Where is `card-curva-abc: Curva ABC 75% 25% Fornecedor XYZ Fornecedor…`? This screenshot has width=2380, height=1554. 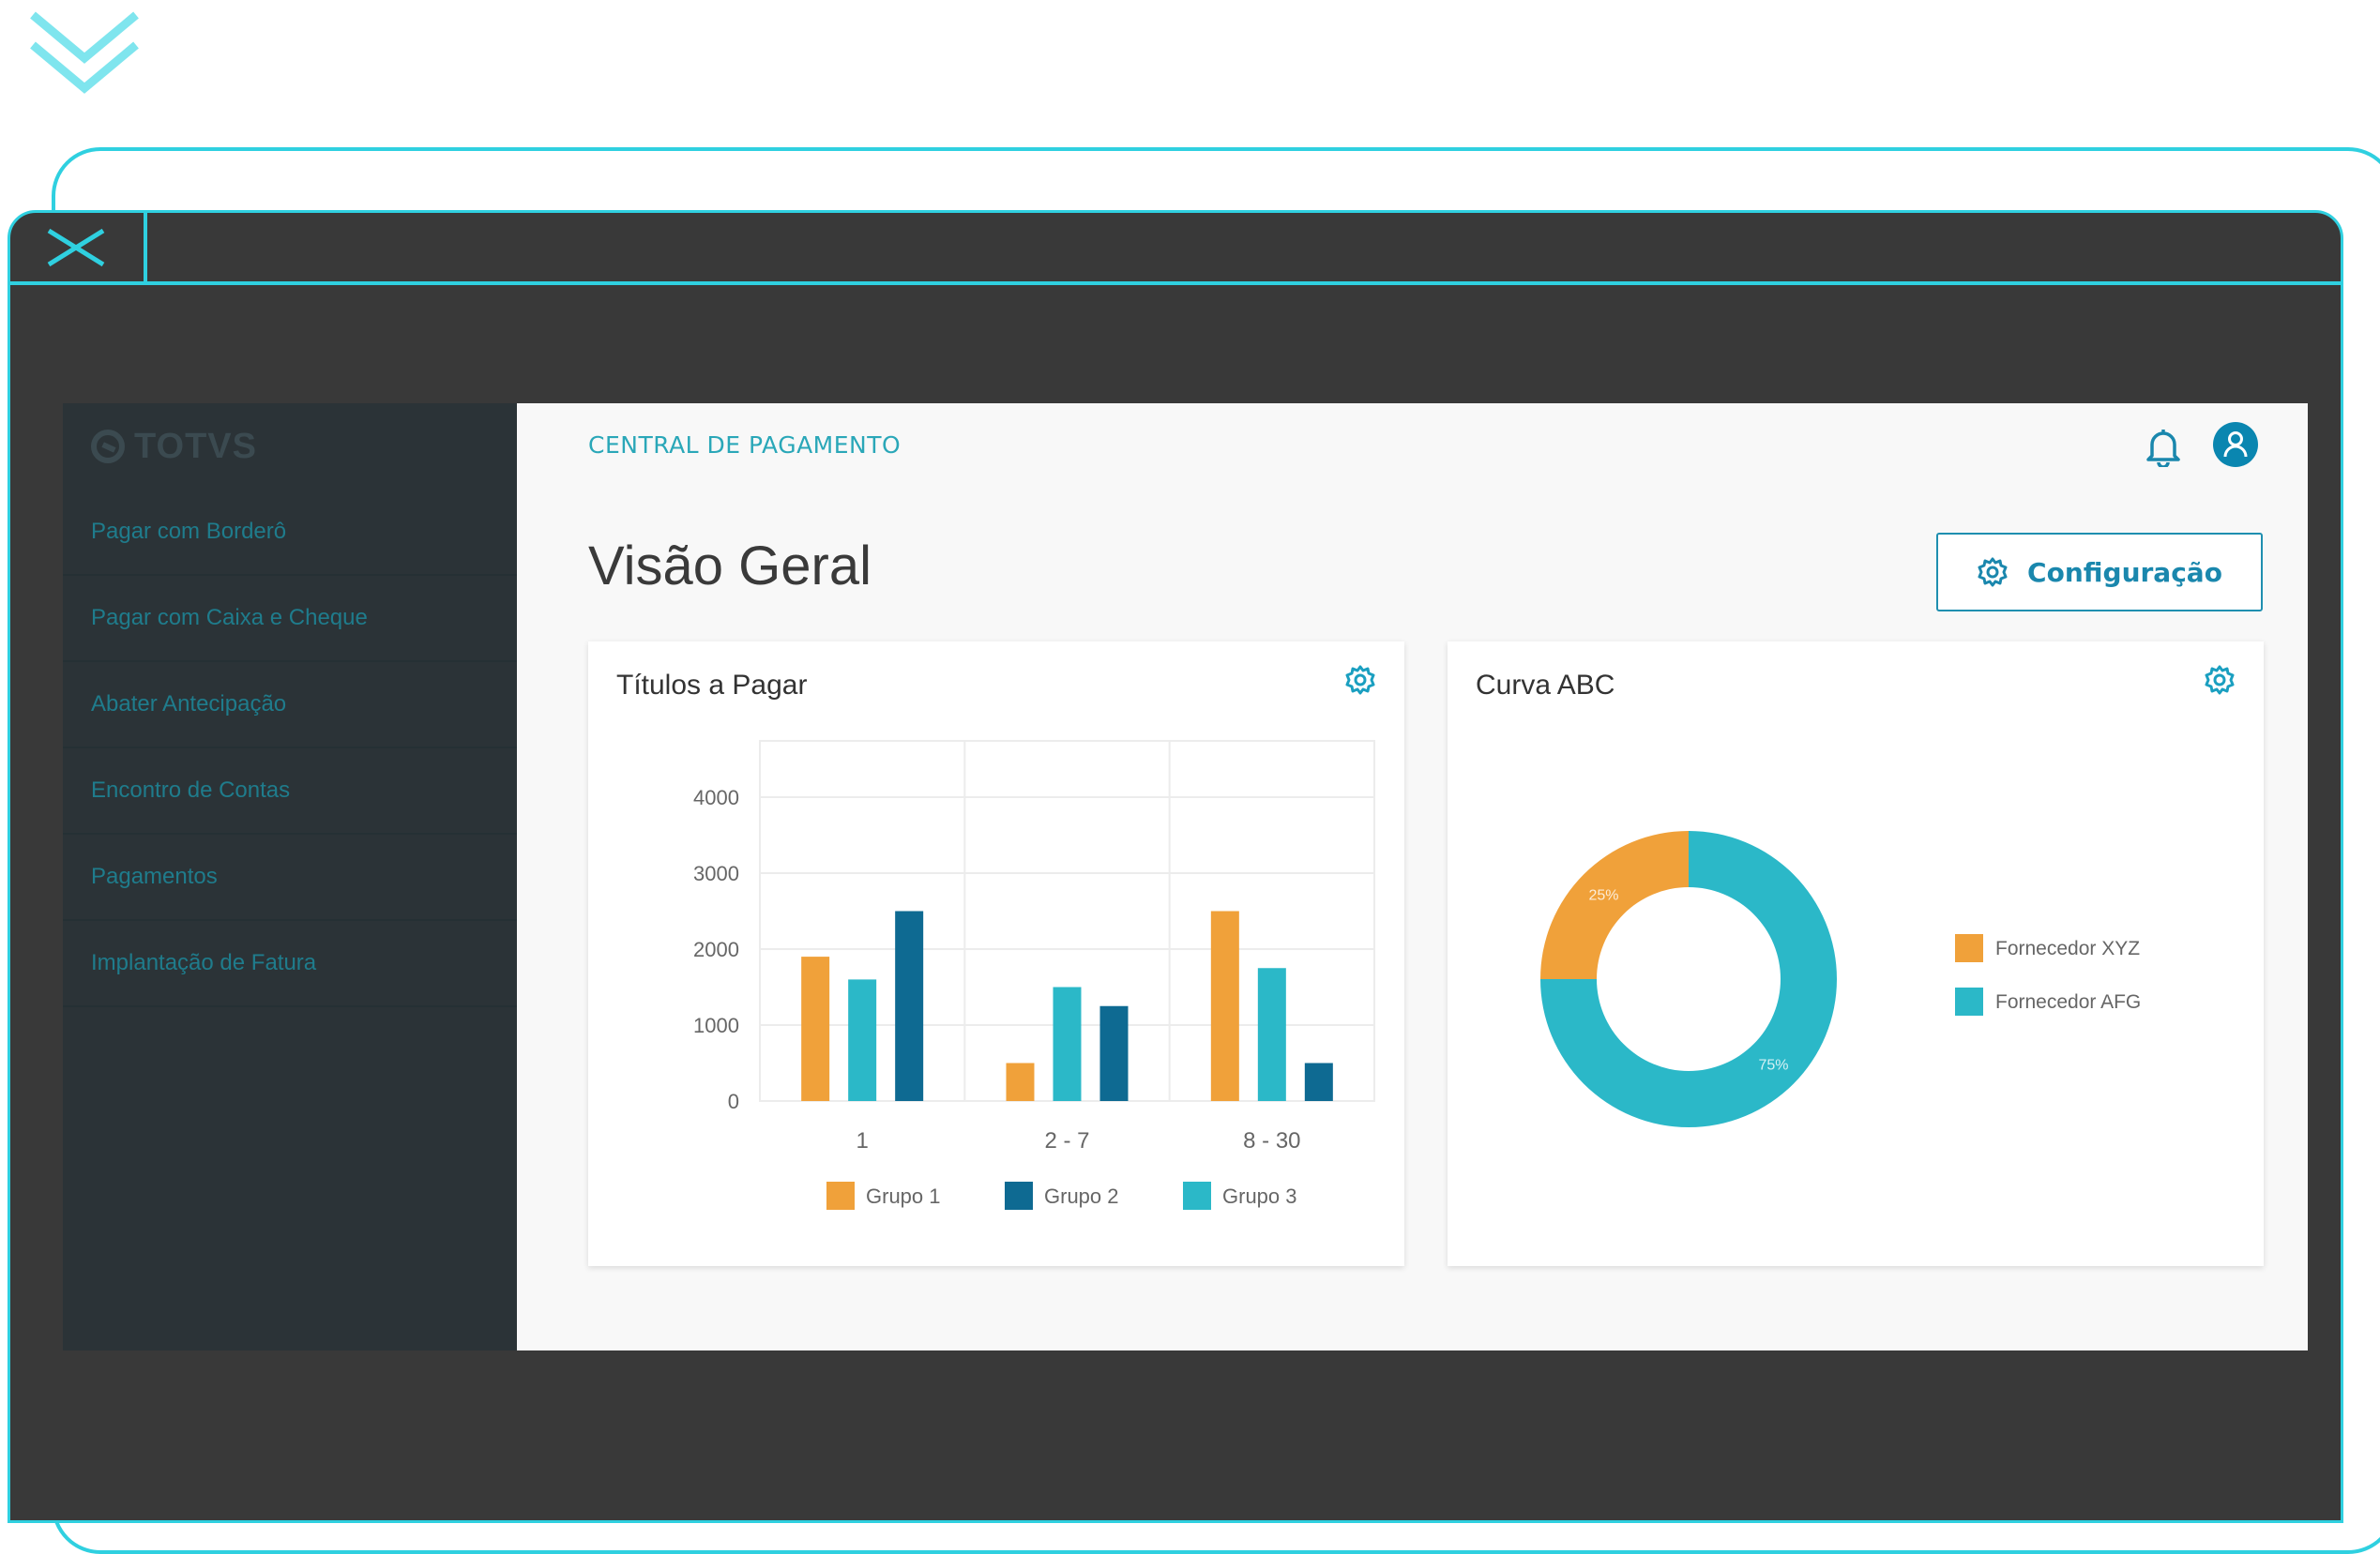
card-curva-abc: Curva ABC 75% 25% Fornecedor XYZ Fornecedor… is located at coordinates (1856, 954).